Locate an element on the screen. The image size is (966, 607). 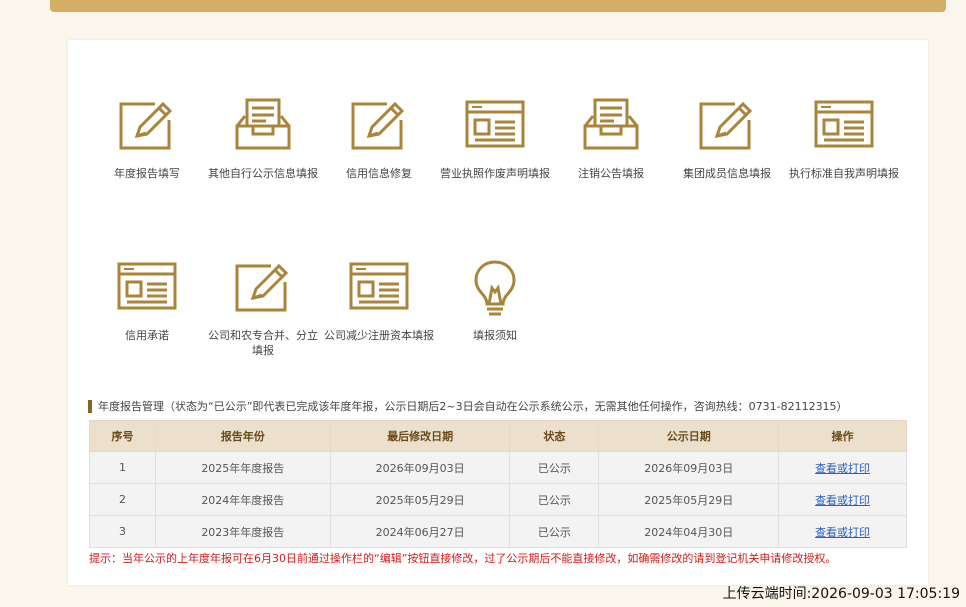
column-header: 操作 is located at coordinates (842, 436).